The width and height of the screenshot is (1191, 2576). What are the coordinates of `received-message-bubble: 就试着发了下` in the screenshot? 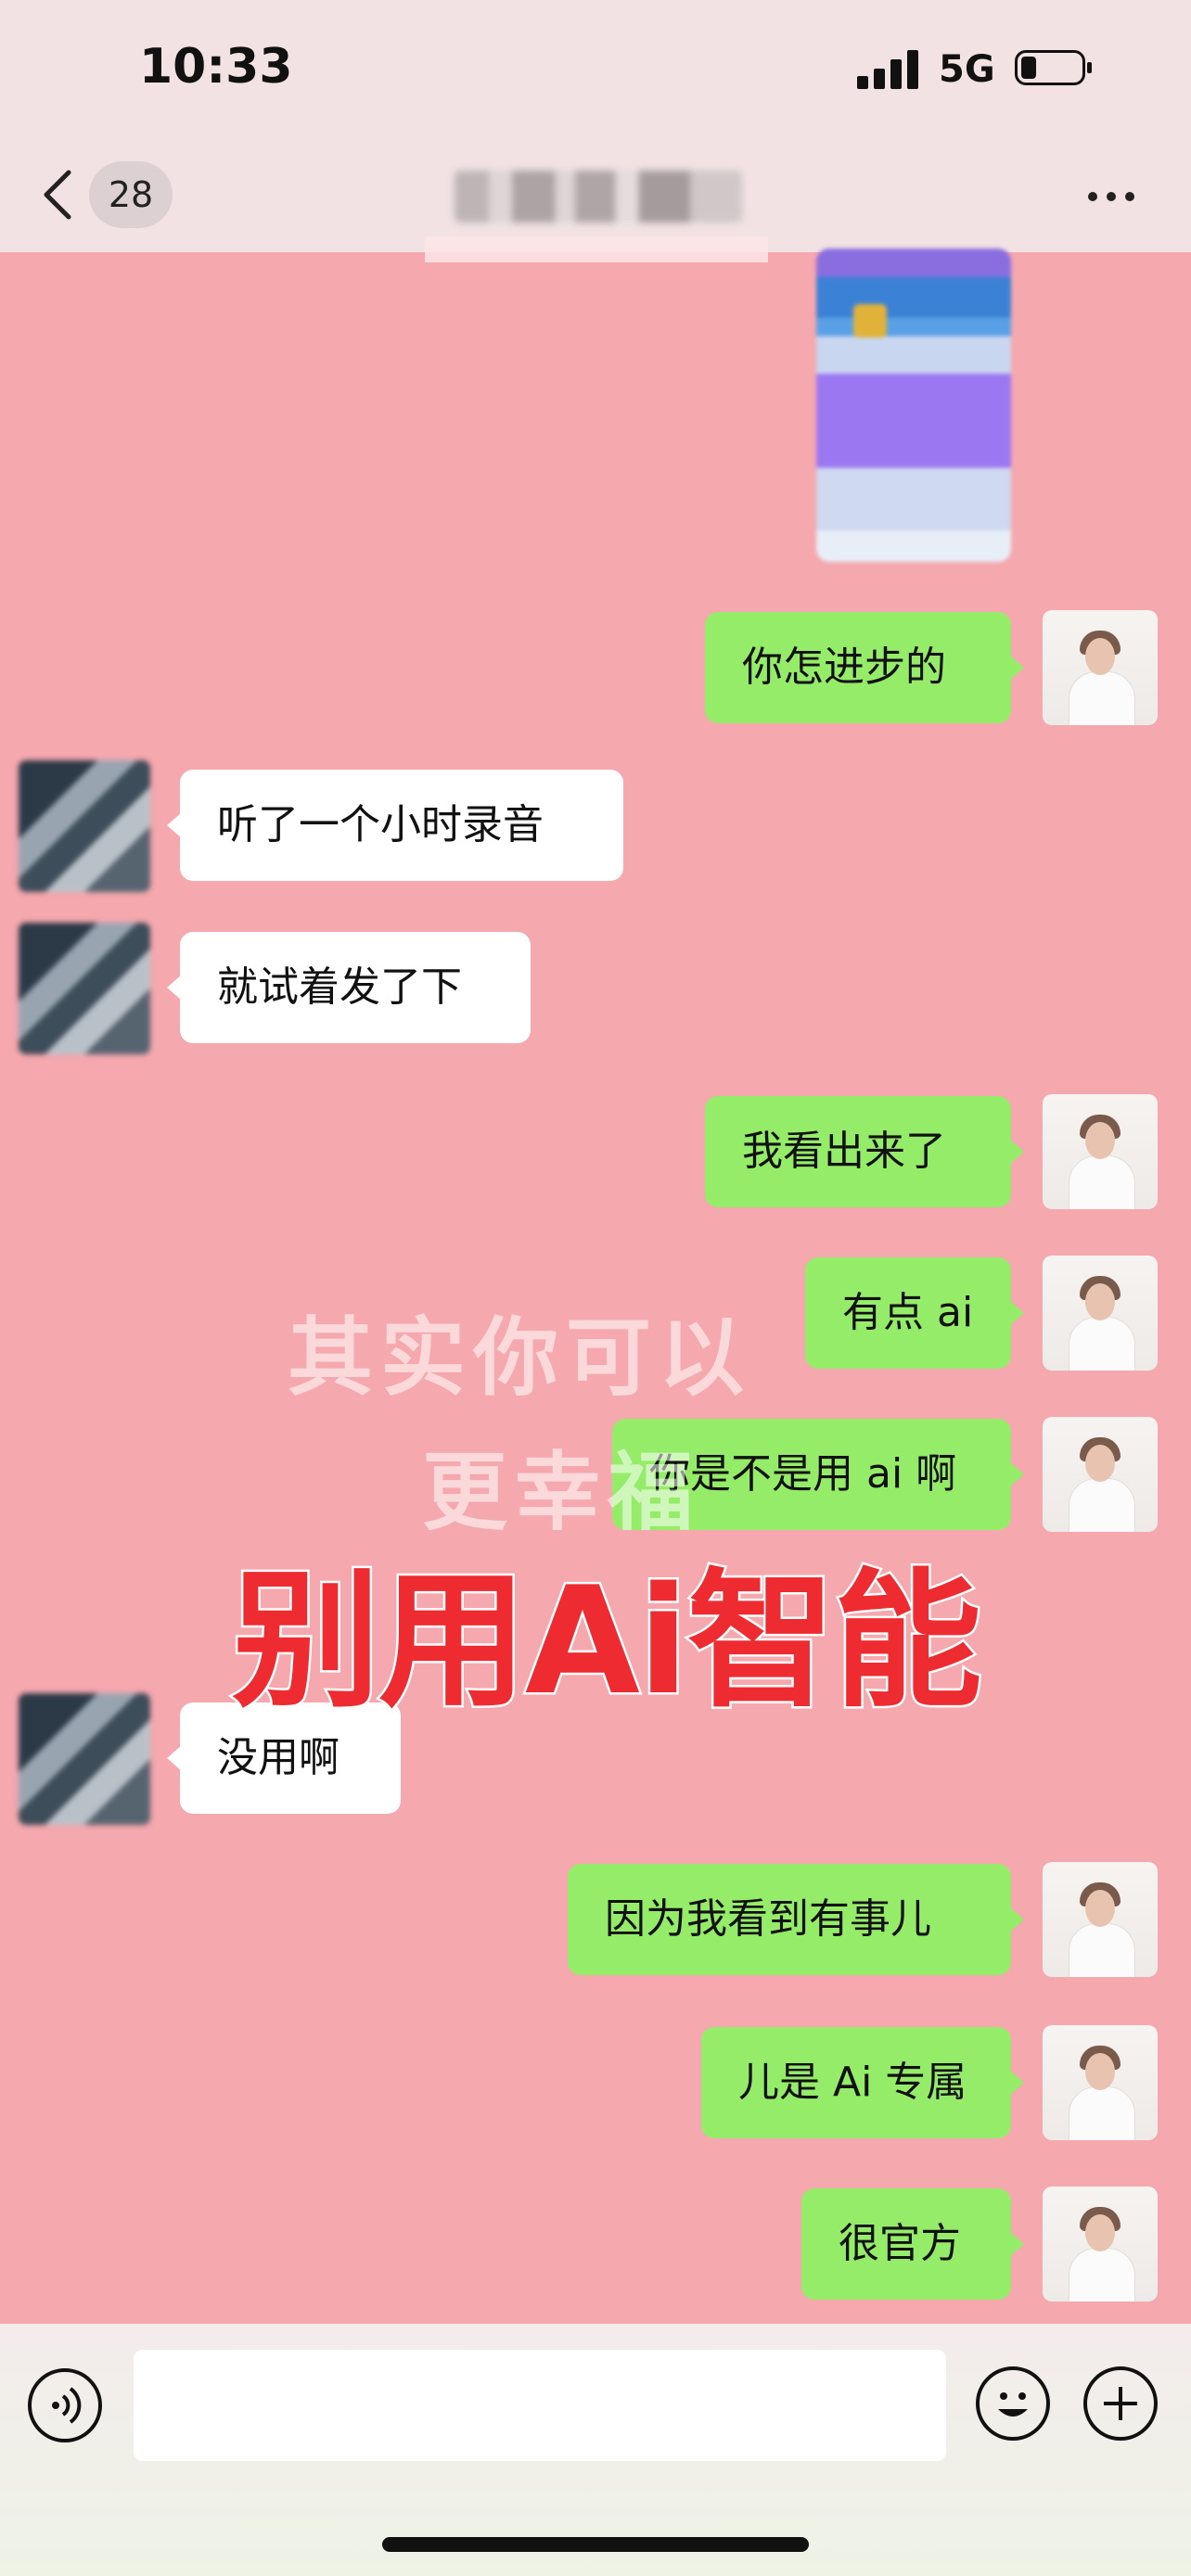 It's located at (349, 988).